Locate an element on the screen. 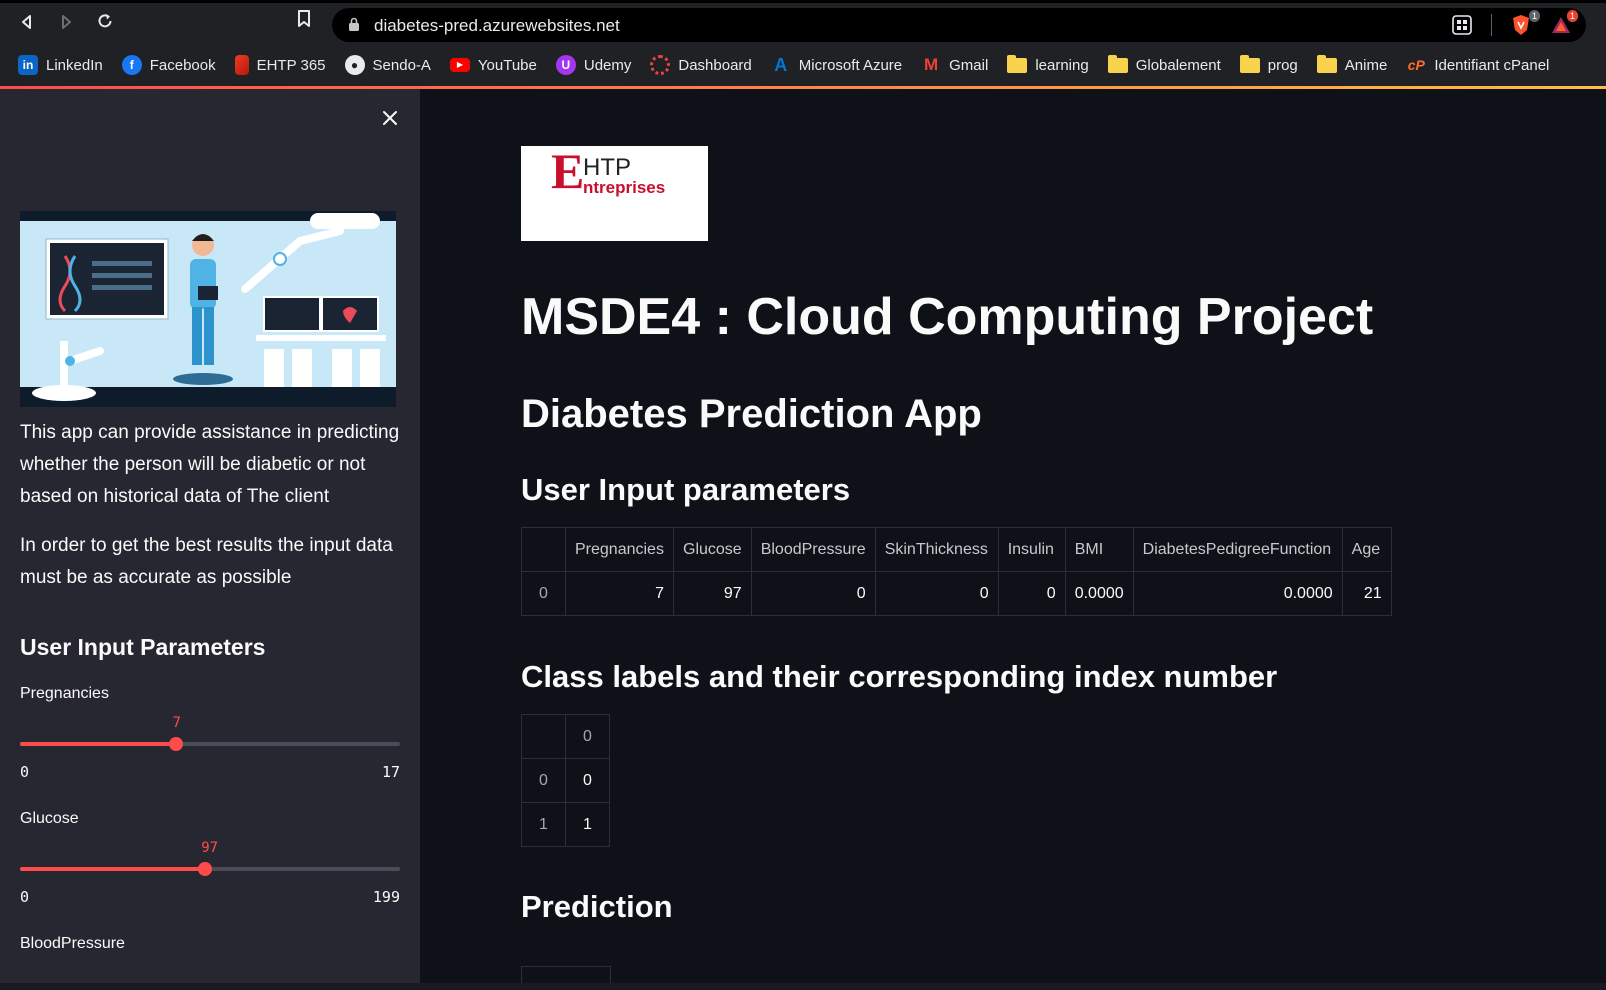 This screenshot has height=990, width=1606. bookmark-linkedin: in LinkedIn is located at coordinates (60, 65).